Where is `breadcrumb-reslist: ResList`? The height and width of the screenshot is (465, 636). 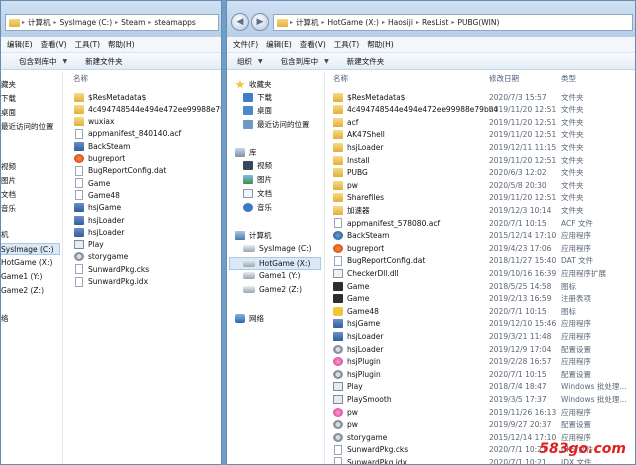
breadcrumb-reslist: ResList is located at coordinates (435, 22).